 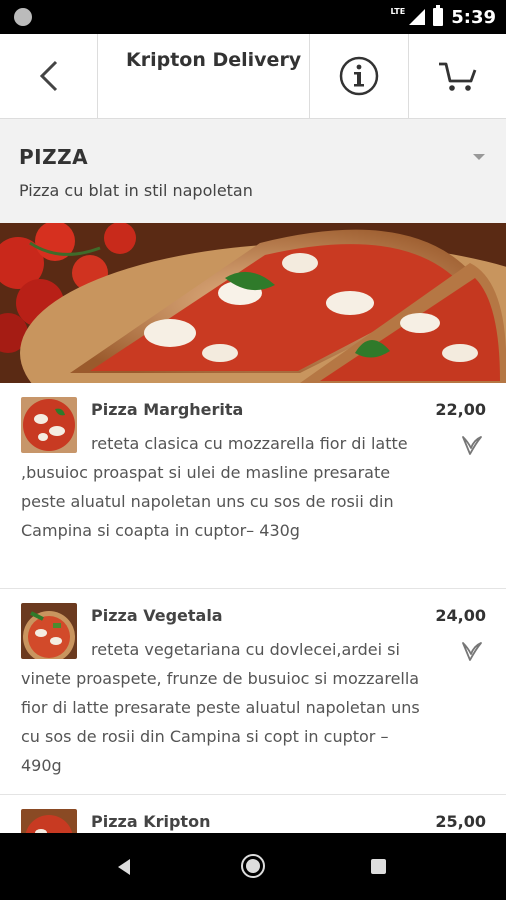 What do you see at coordinates (49, 821) in the screenshot?
I see `product-thumbnail` at bounding box center [49, 821].